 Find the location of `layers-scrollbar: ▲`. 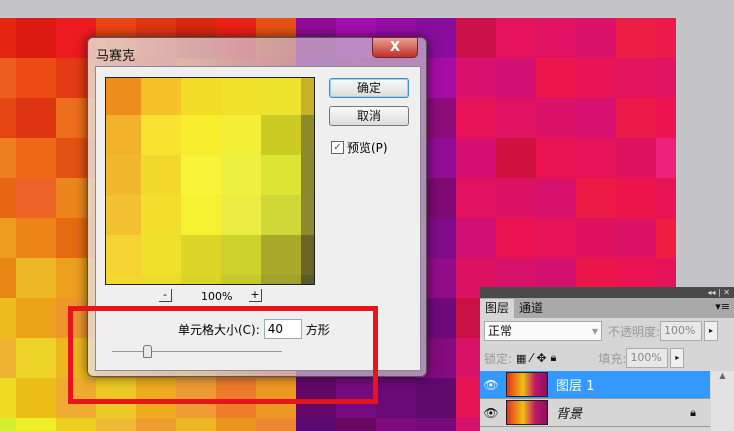

layers-scrollbar: ▲ is located at coordinates (722, 401).